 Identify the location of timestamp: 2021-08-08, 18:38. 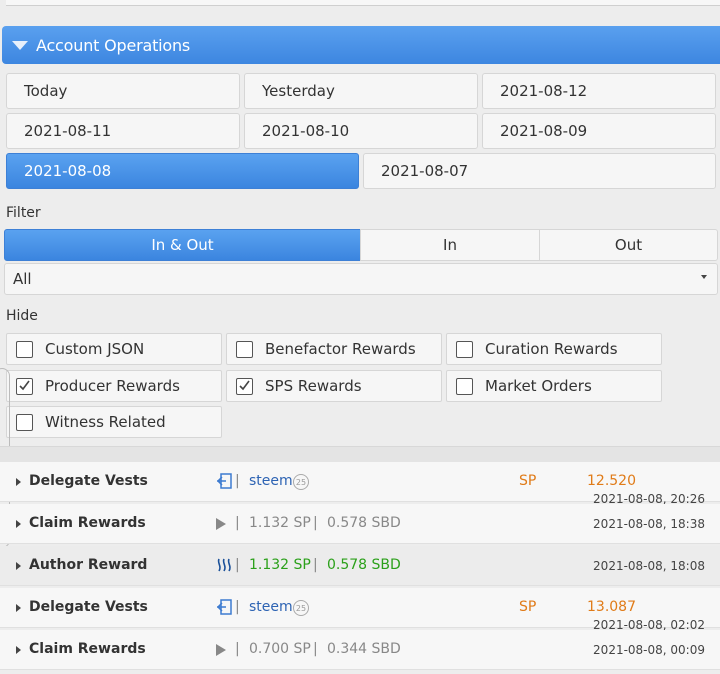
(649, 524).